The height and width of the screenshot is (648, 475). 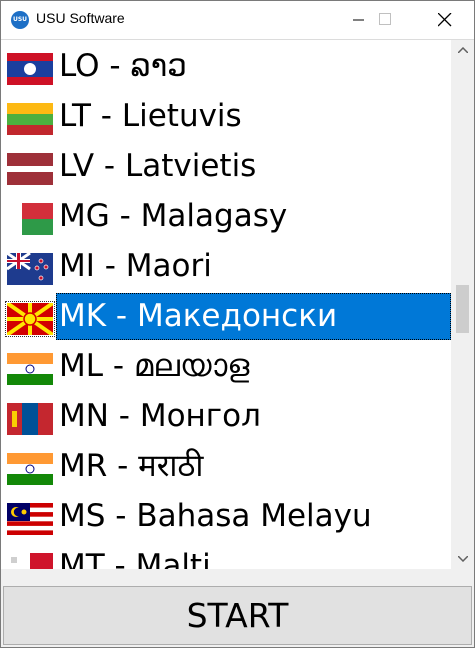 I want to click on language-label: MG - Malagasy, so click(x=173, y=216).